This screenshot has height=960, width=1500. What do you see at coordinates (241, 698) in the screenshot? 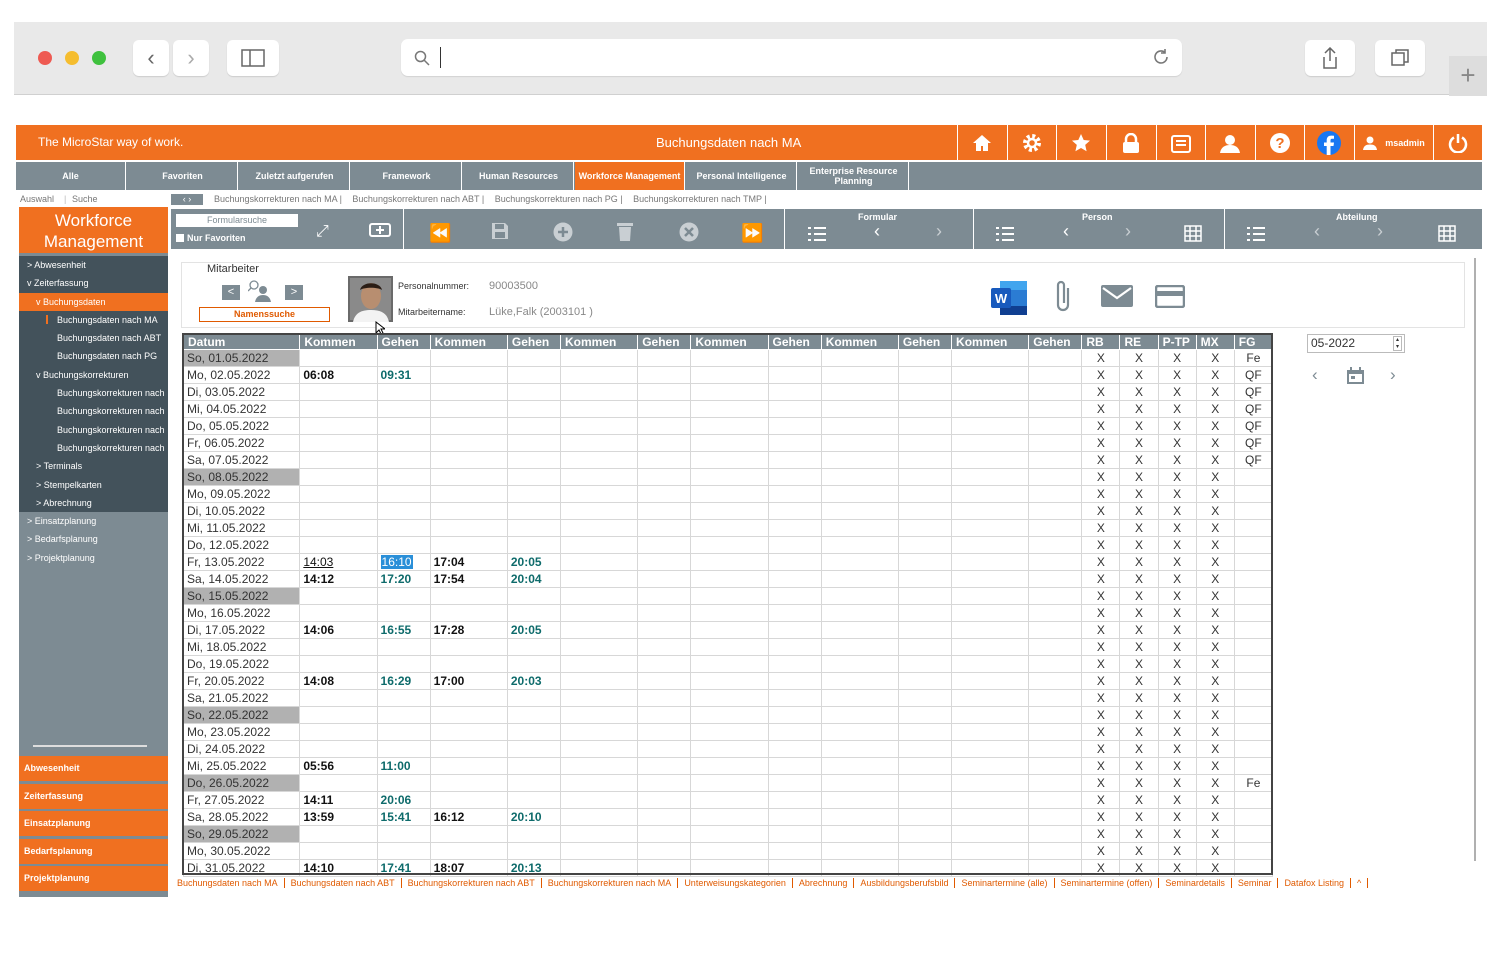
I see `date-cell: Sa, 21.05.2022` at bounding box center [241, 698].